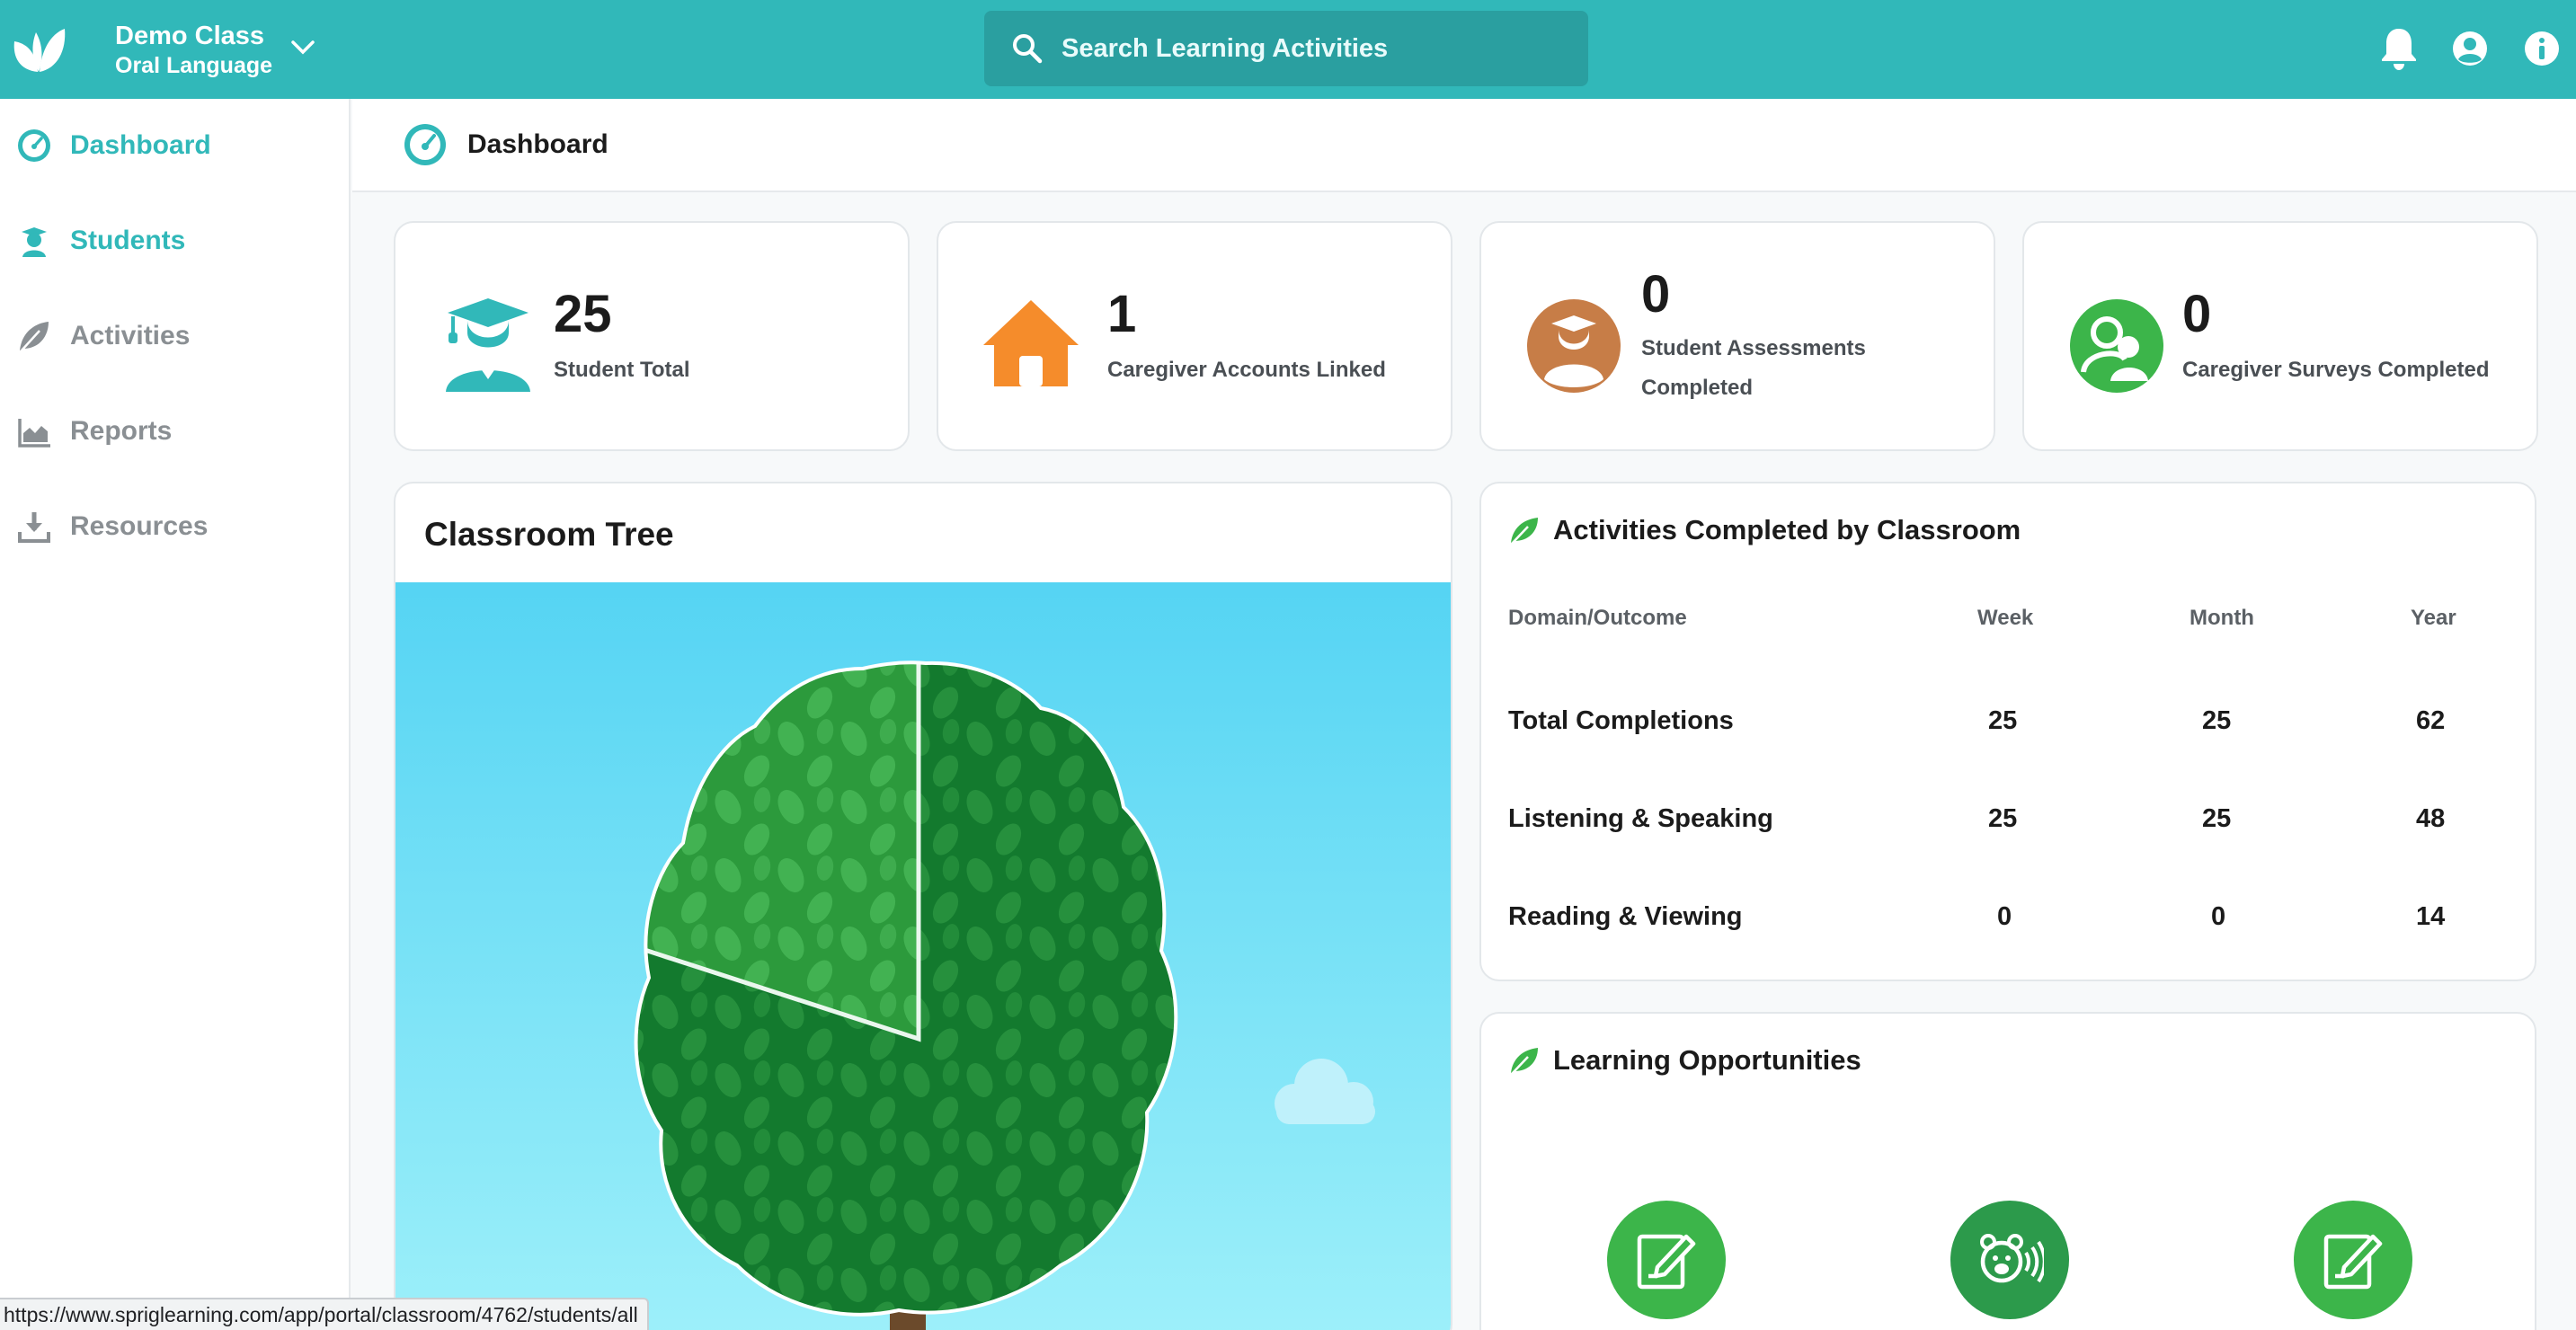 Image resolution: width=2576 pixels, height=1330 pixels. Describe the element at coordinates (190, 36) in the screenshot. I see `class-name: Demo Class` at that location.